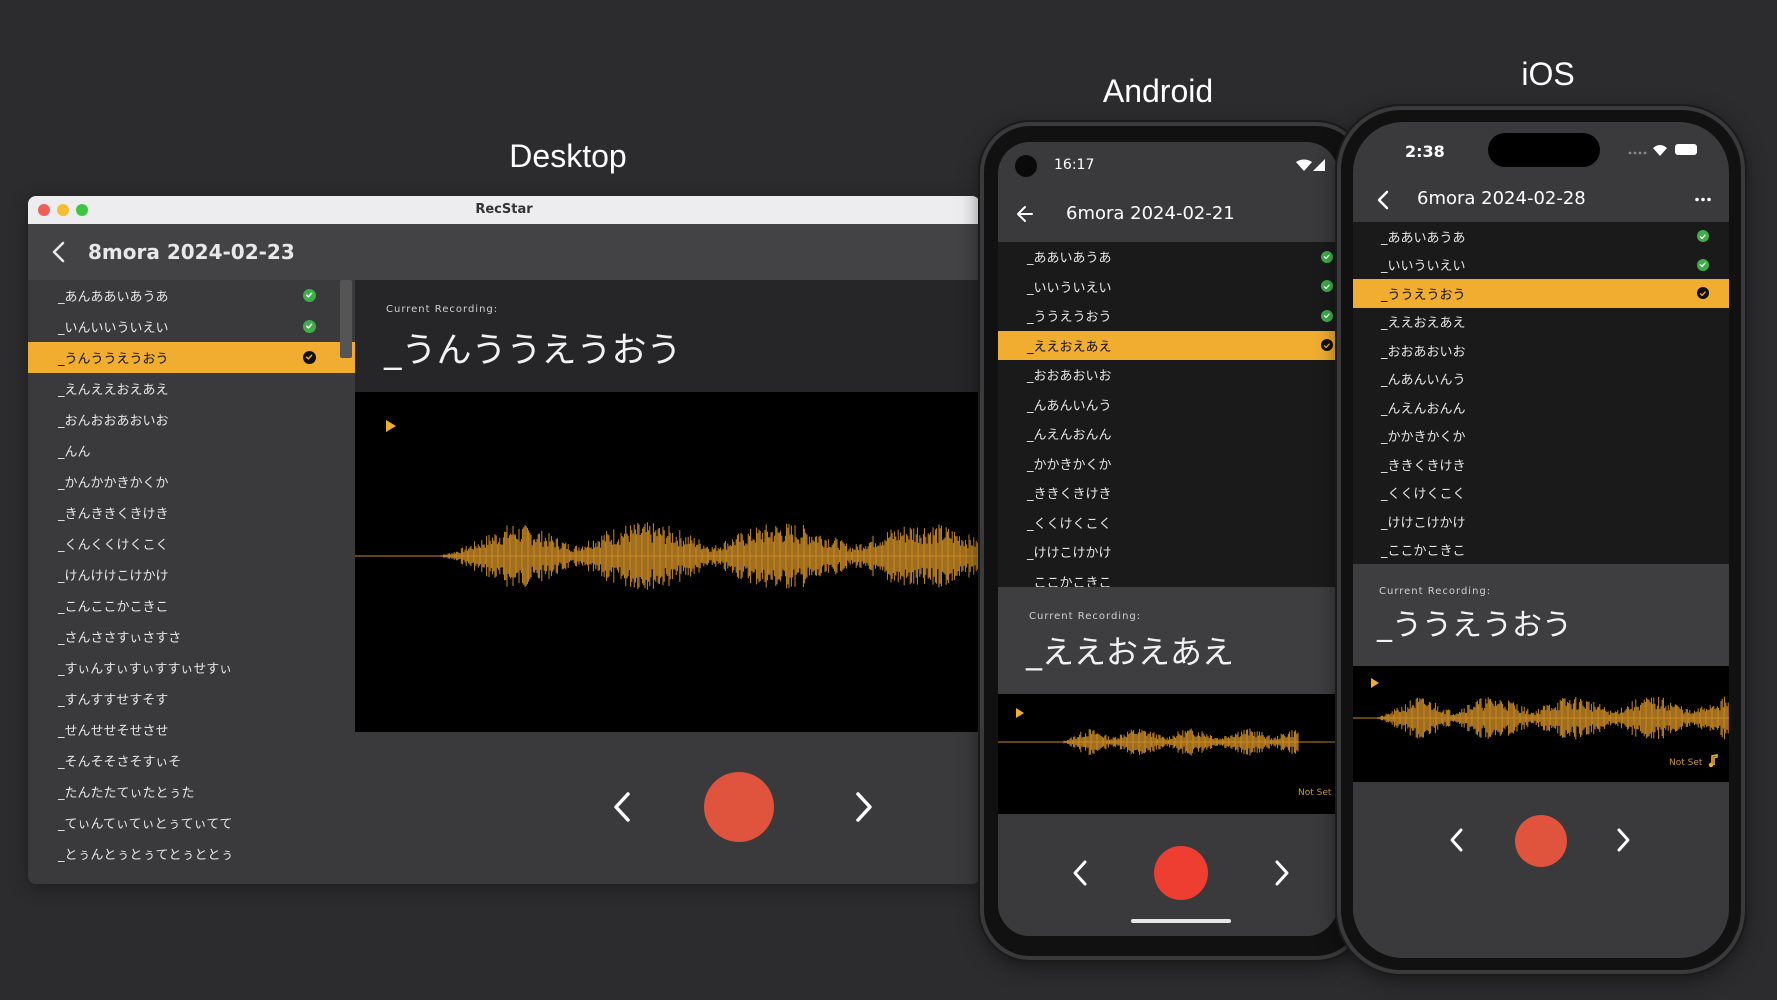 This screenshot has width=1777, height=1000. Describe the element at coordinates (1069, 495) in the screenshot. I see `list-item-label: _ききくきけき` at that location.